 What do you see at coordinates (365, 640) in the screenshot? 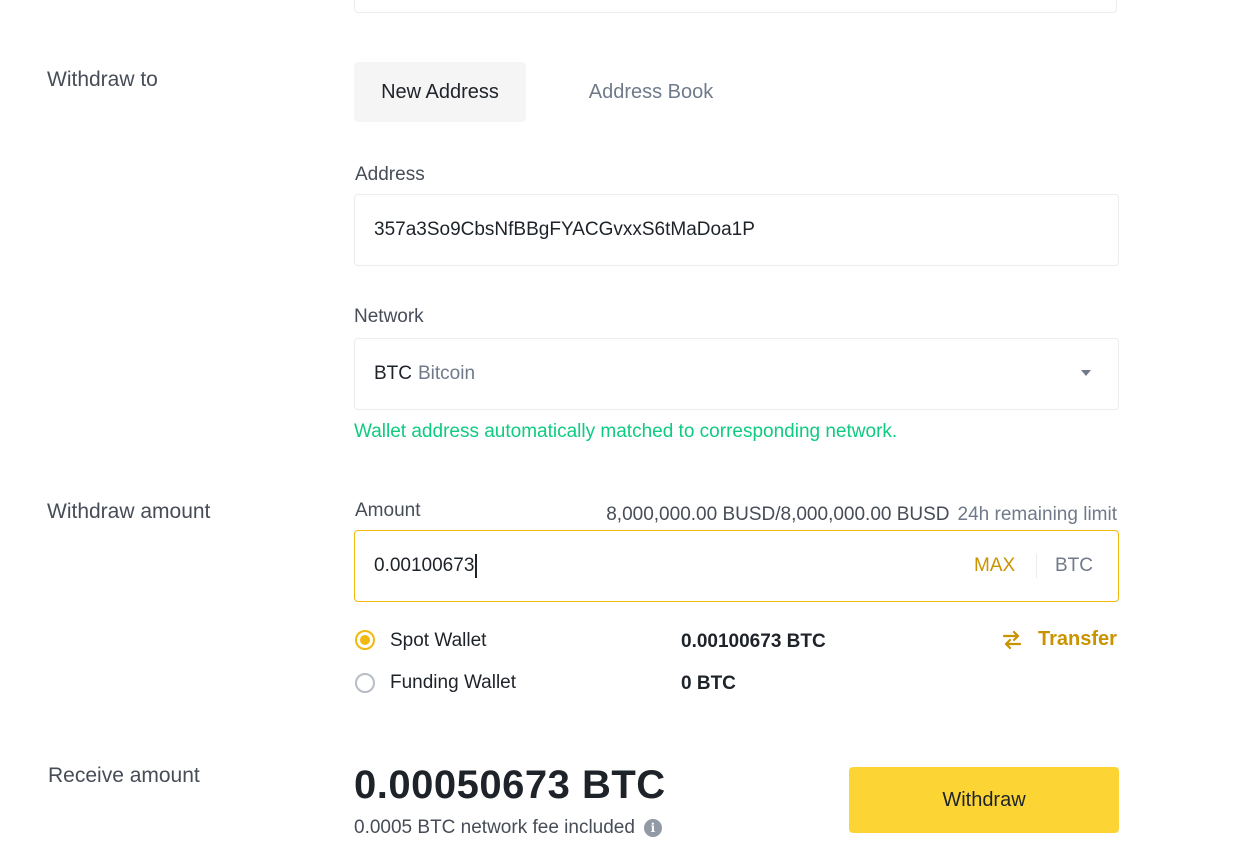
I see `spot-wallet-radio` at bounding box center [365, 640].